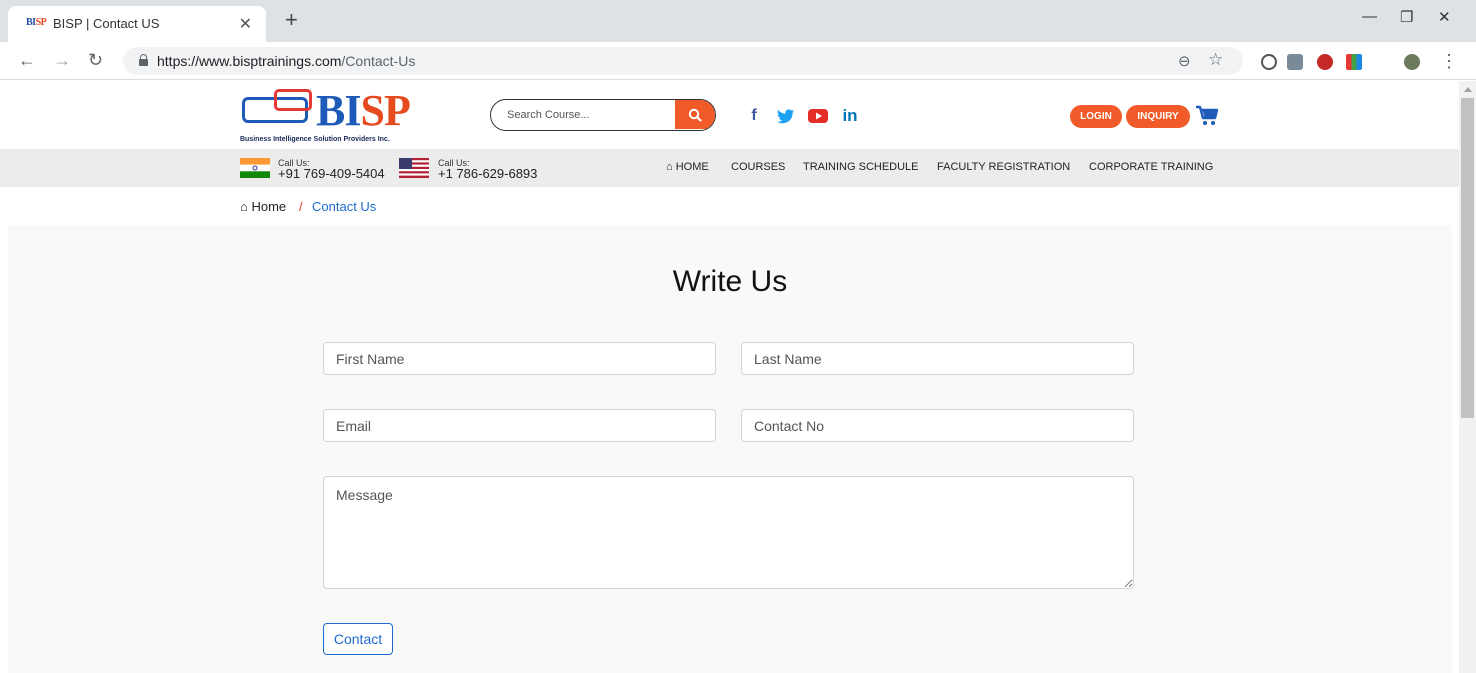 The width and height of the screenshot is (1476, 673). Describe the element at coordinates (1215, 60) in the screenshot. I see `bookmark-star-icon: ☆` at that location.